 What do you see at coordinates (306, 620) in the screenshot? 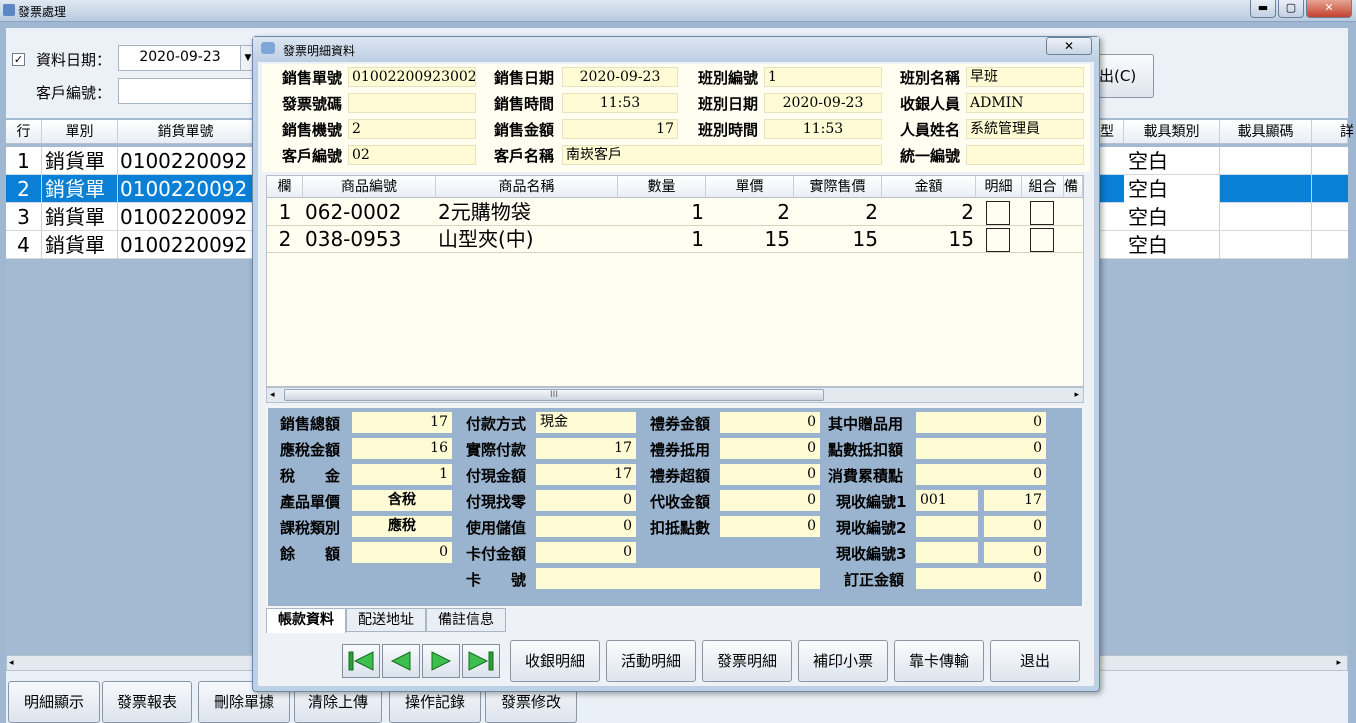
I see `tab-account: 帳款資料` at bounding box center [306, 620].